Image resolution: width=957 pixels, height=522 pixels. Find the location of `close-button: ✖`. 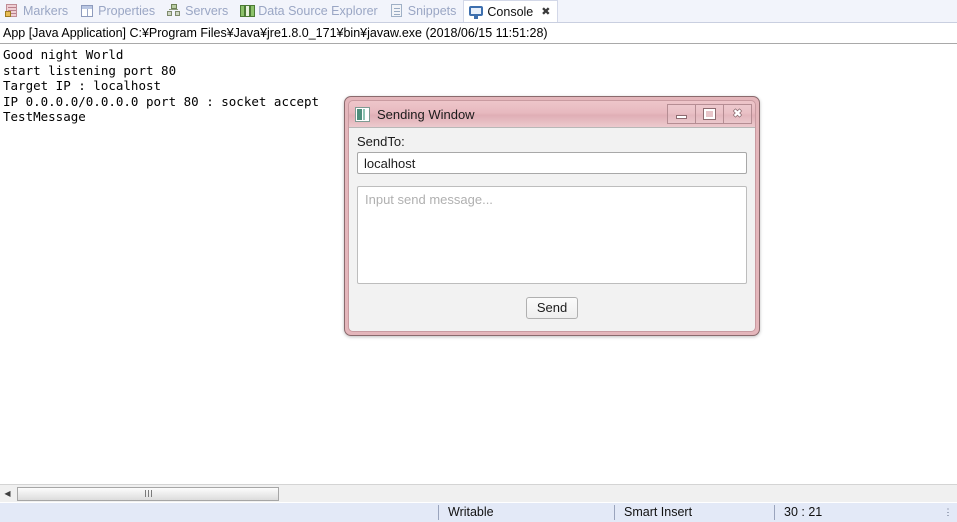

close-button: ✖ is located at coordinates (738, 114).